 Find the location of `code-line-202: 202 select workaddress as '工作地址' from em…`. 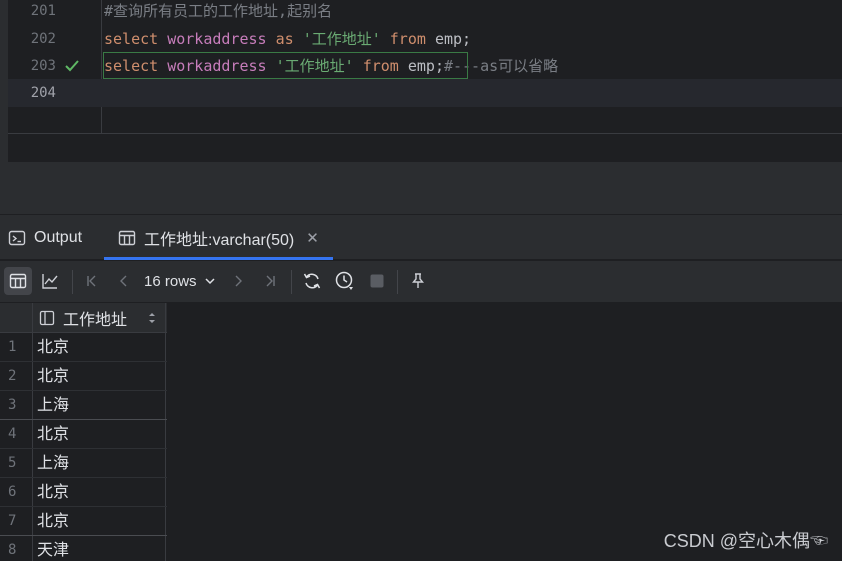

code-line-202: 202 select workaddress as '工作地址' from em… is located at coordinates (425, 39).